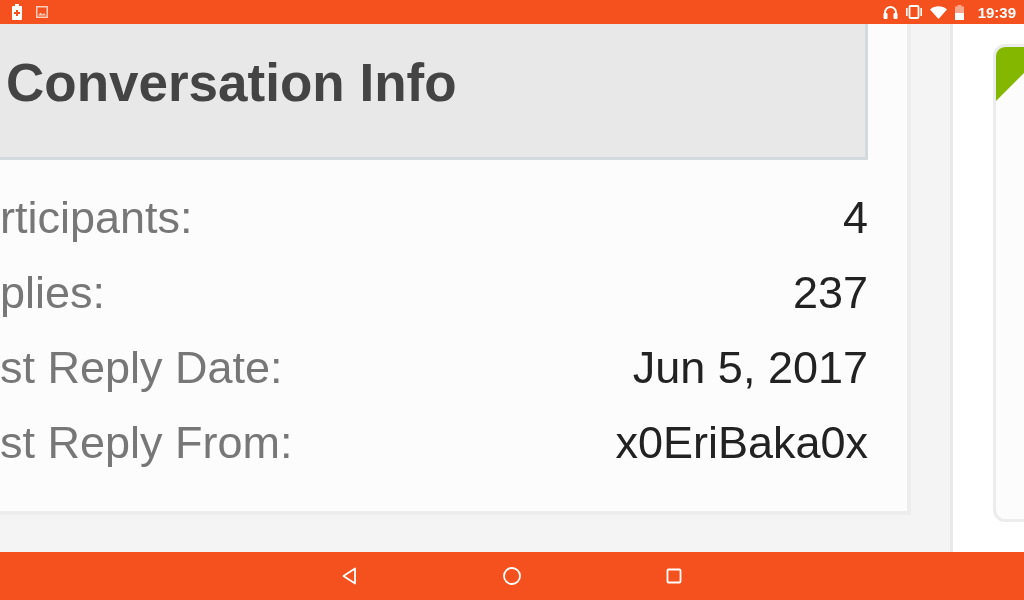 The image size is (1024, 600). What do you see at coordinates (96, 217) in the screenshot?
I see `info-label: rticipants:` at bounding box center [96, 217].